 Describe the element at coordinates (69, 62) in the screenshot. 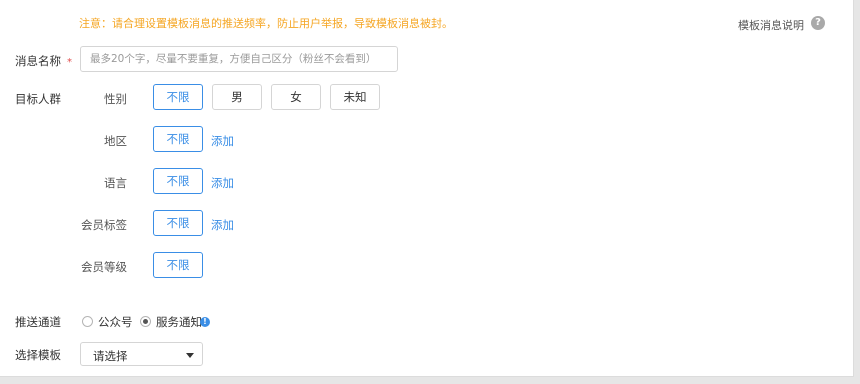

I see `required-mark: *` at that location.